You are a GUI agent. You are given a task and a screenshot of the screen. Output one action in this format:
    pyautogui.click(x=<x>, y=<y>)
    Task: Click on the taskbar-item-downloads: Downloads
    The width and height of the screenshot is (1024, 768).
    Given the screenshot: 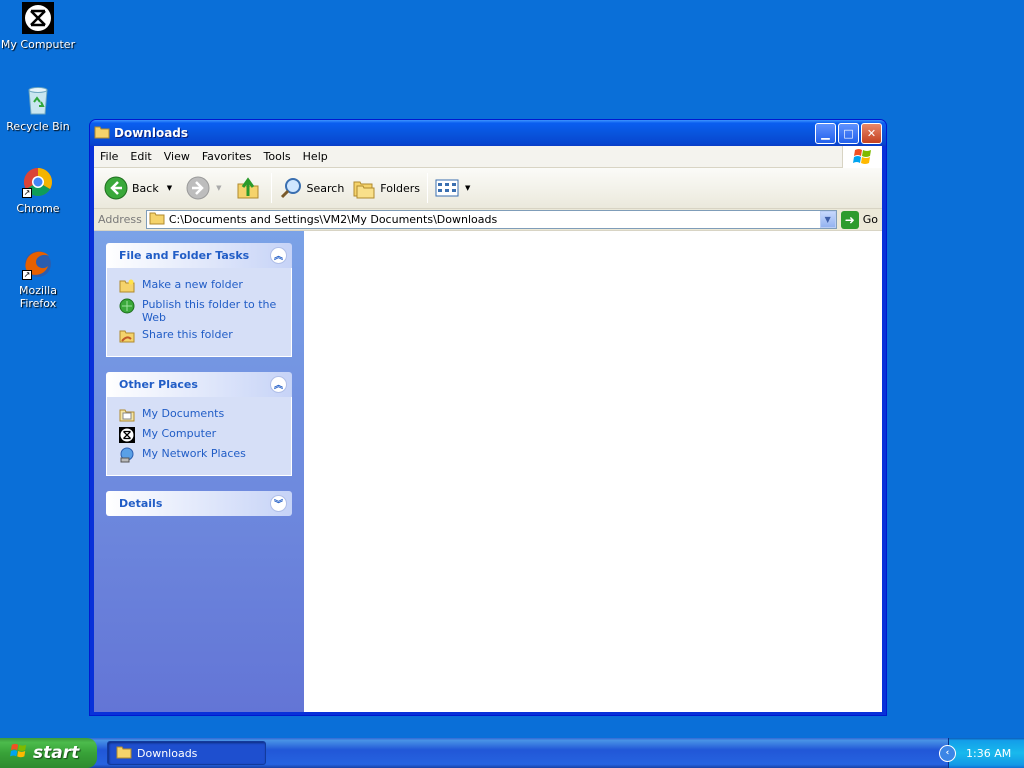 What is the action you would take?
    pyautogui.click(x=186, y=753)
    